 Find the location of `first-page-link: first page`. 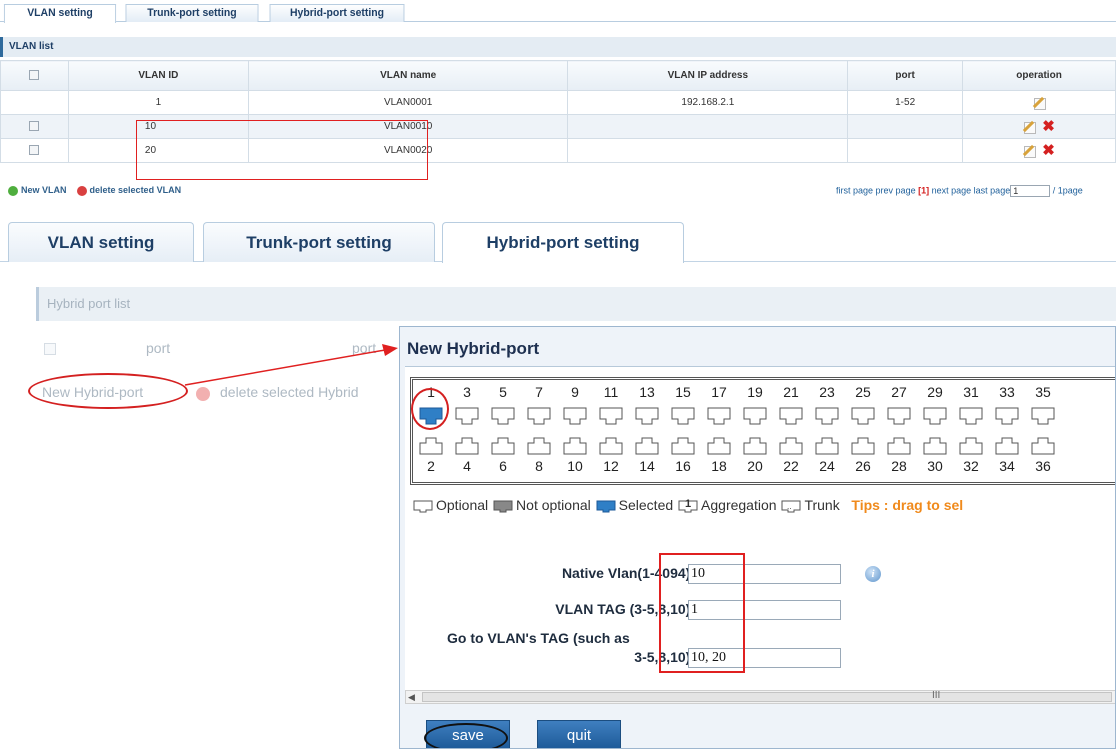

first-page-link: first page is located at coordinates (854, 190).